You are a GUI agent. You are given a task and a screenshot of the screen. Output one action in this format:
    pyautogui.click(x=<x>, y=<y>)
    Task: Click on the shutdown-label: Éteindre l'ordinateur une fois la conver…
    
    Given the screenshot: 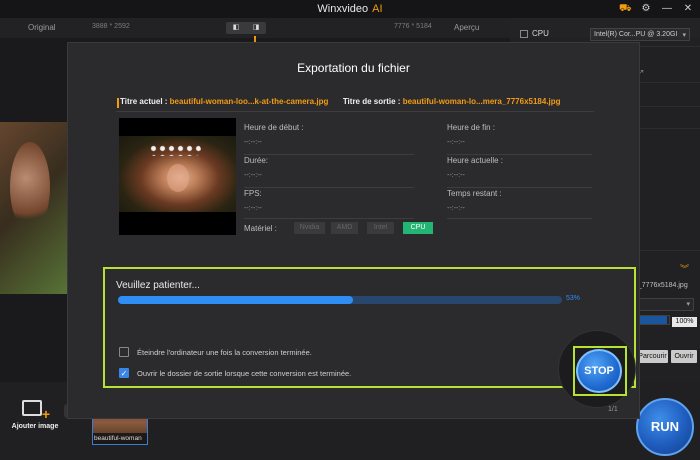 What is the action you would take?
    pyautogui.click(x=224, y=352)
    